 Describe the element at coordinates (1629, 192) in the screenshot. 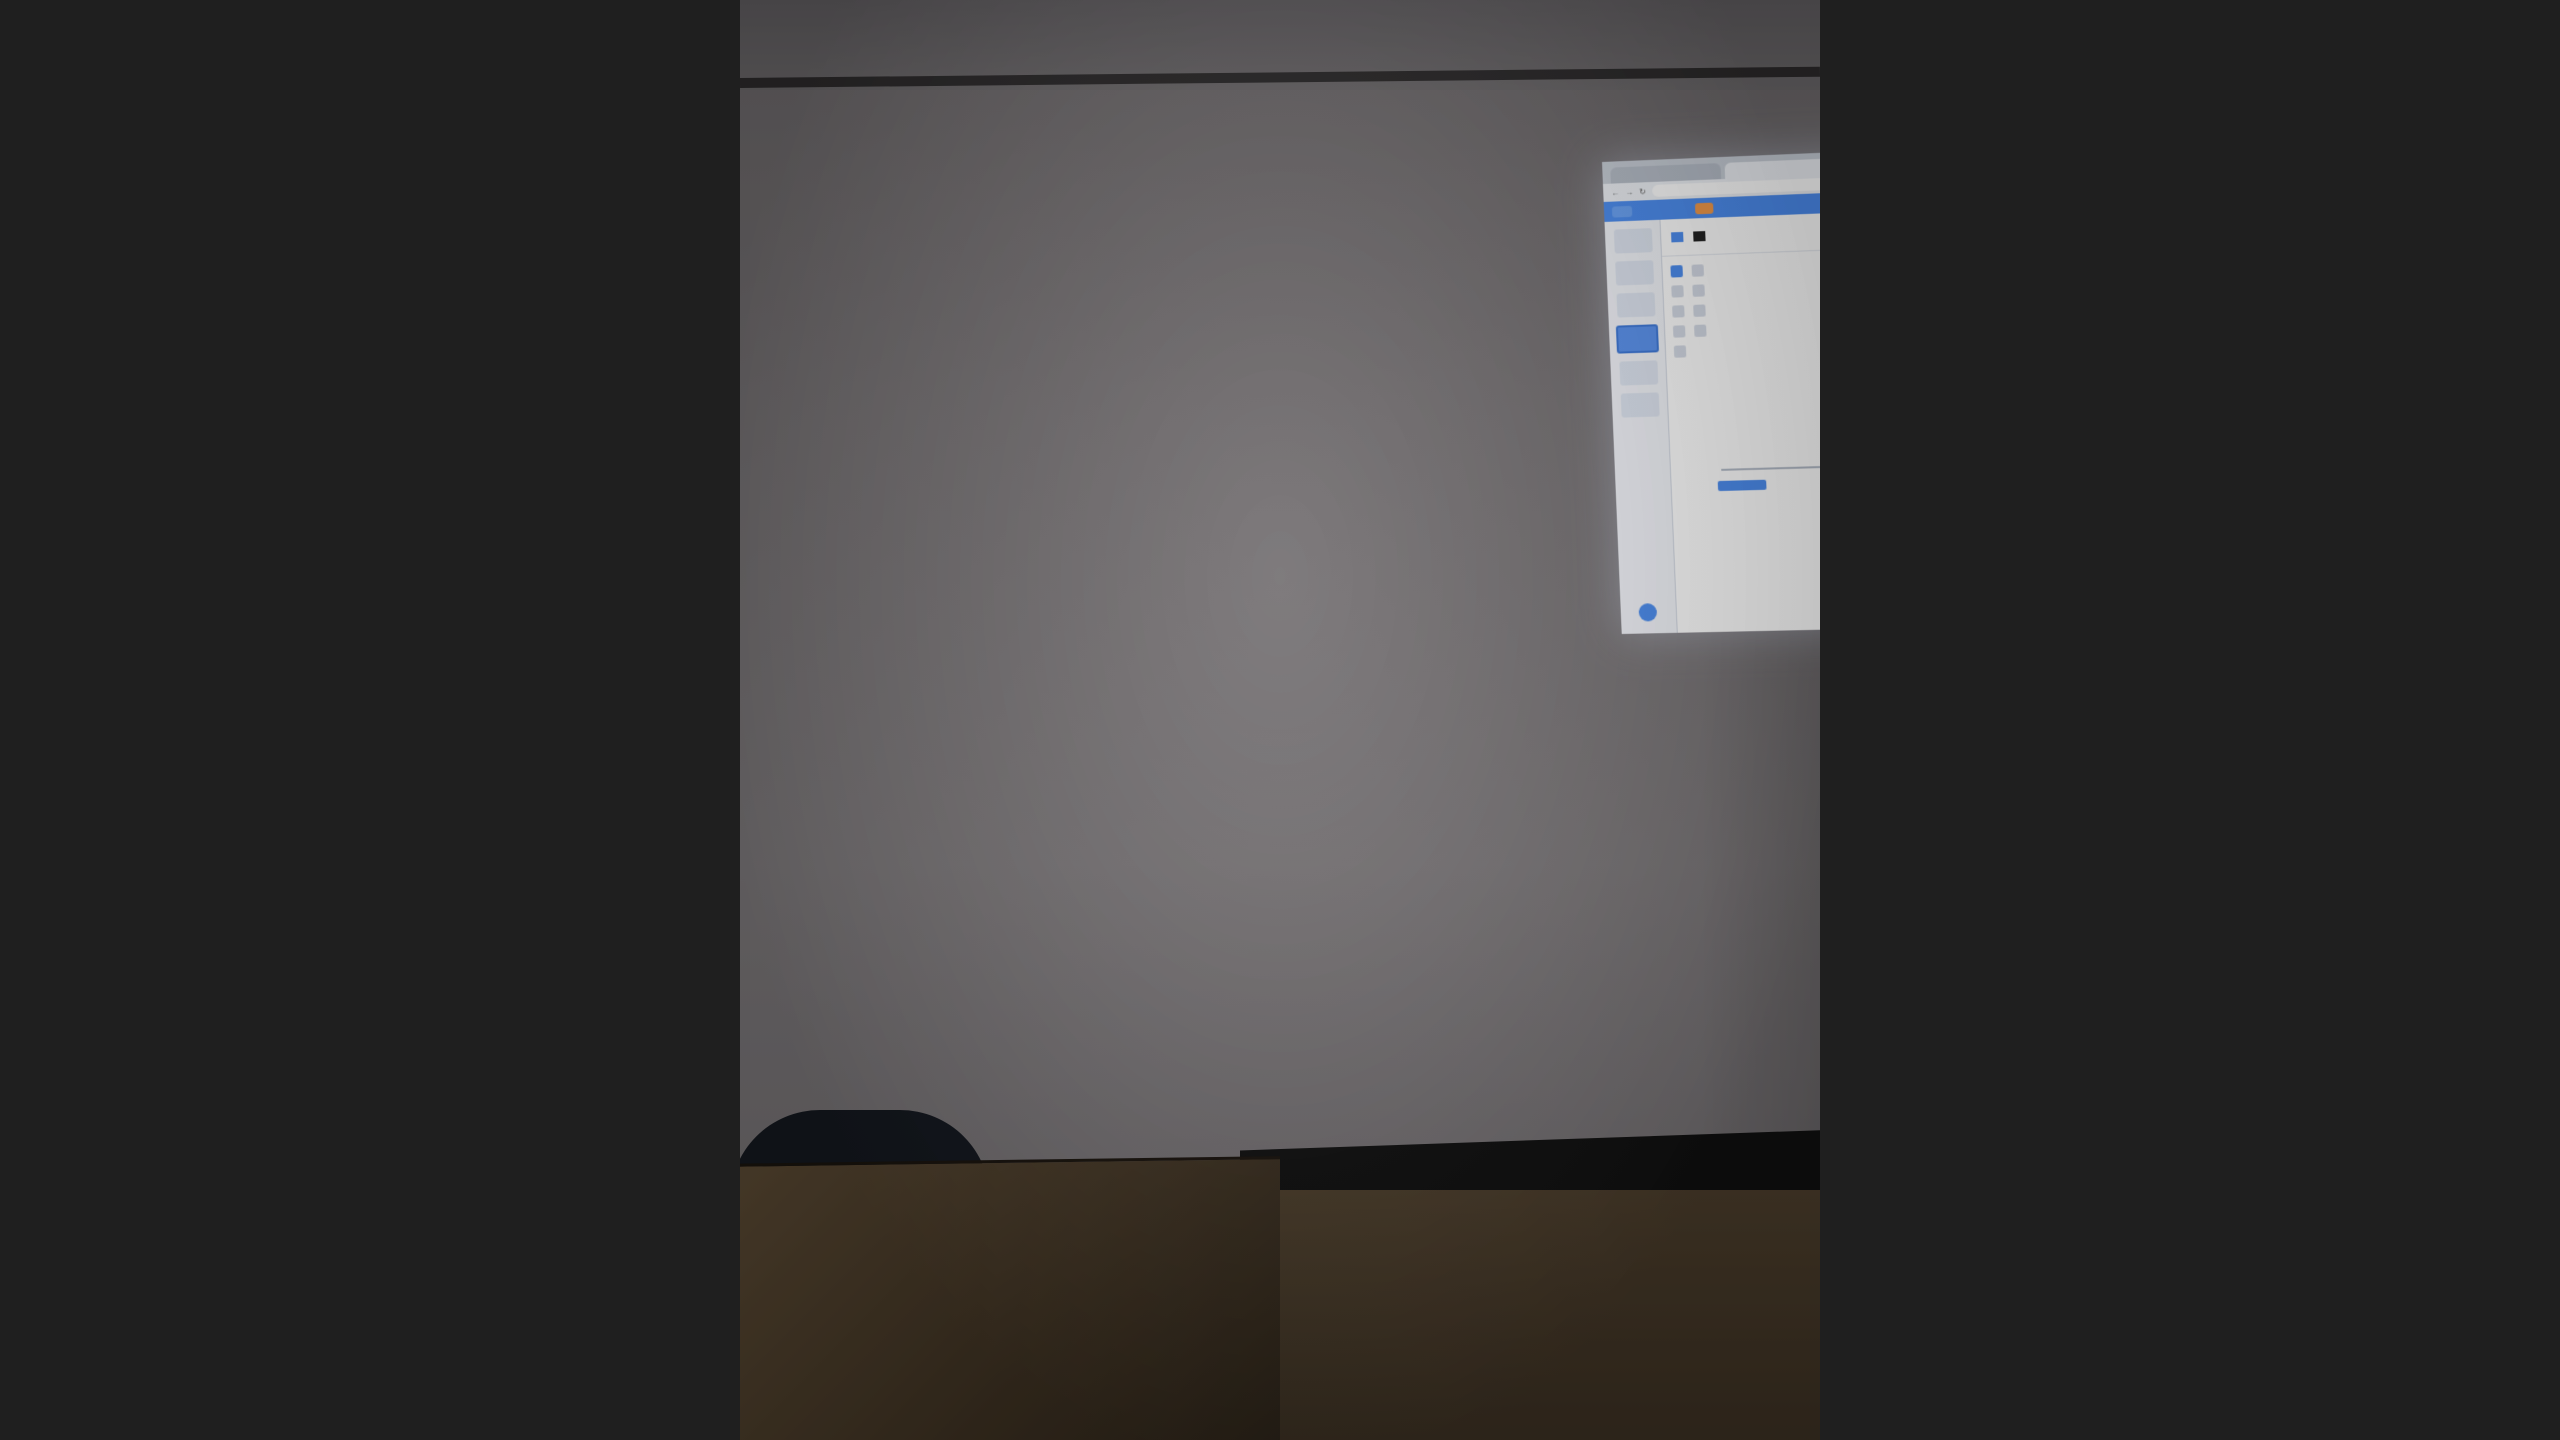

I see `forward-icon: →` at that location.